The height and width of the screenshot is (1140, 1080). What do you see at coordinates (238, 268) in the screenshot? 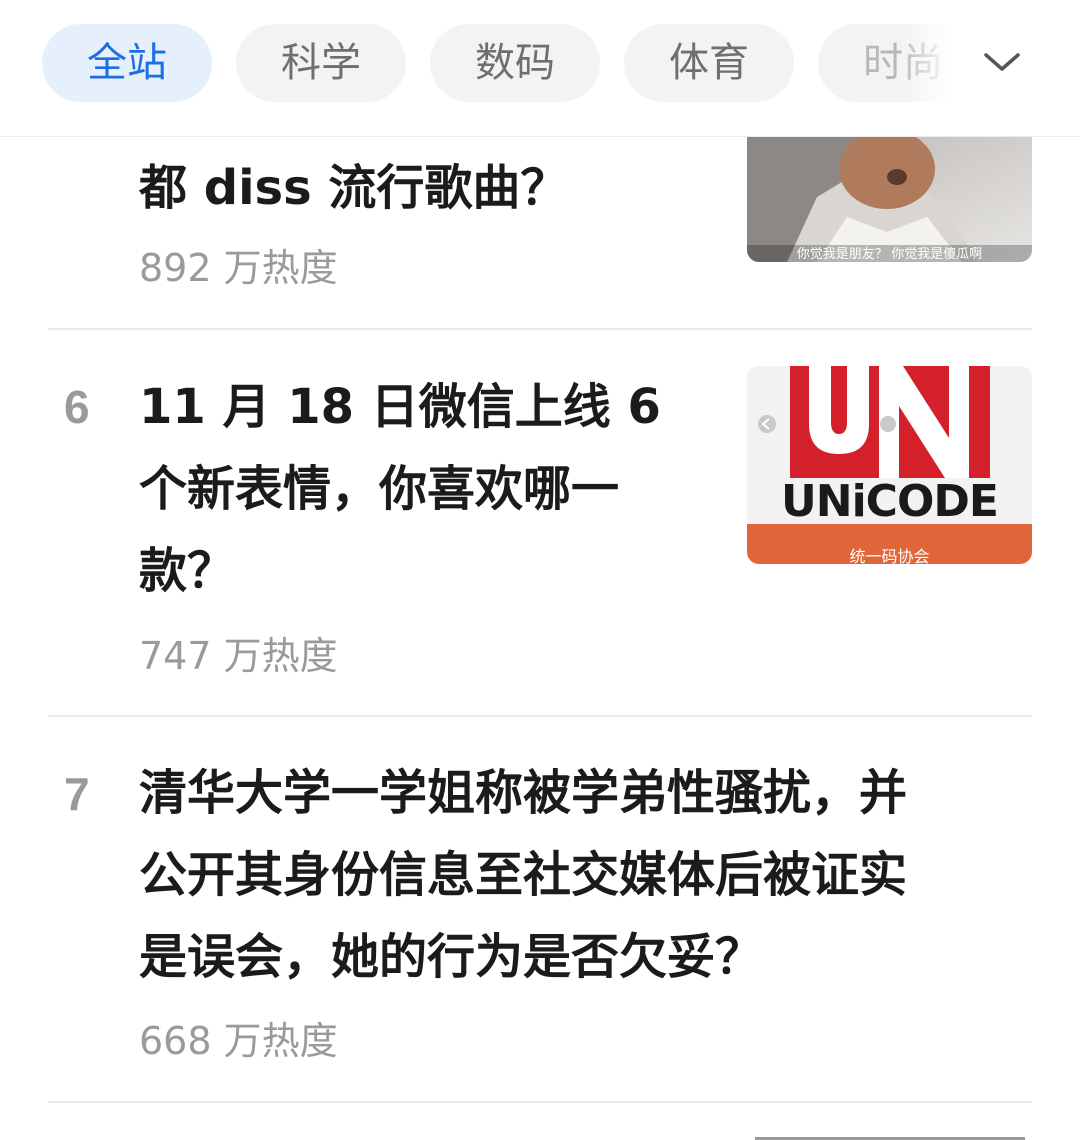
I see `item-heat: 892 万热度` at bounding box center [238, 268].